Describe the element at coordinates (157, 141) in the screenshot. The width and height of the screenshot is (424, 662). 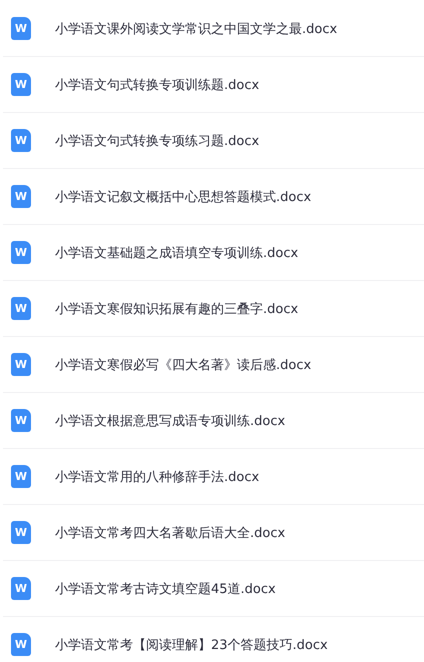
I see `file-name: 小学语文句式转换专项练习题.docx` at that location.